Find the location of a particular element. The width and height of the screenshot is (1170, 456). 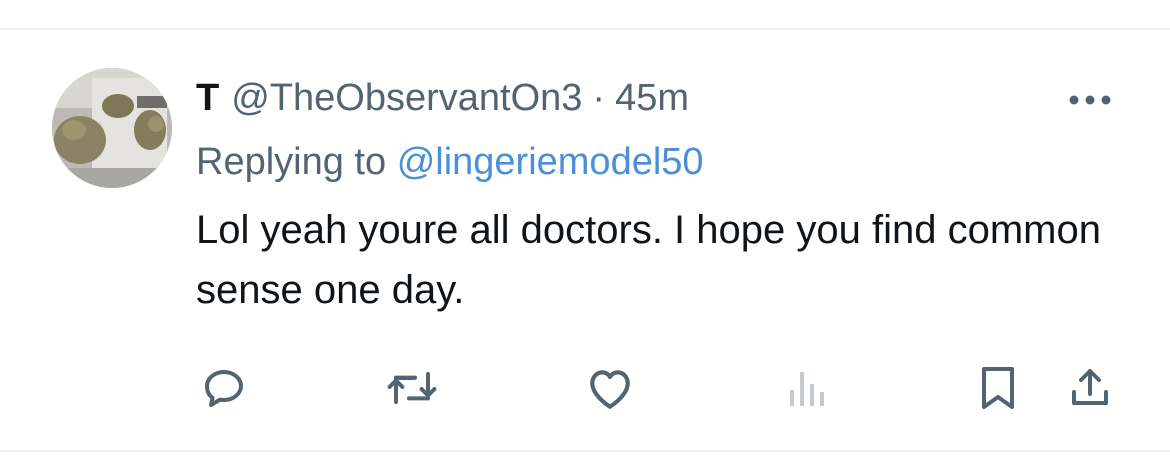

replying-to-line: Replying to @lingeriemodel50 is located at coordinates (450, 162).